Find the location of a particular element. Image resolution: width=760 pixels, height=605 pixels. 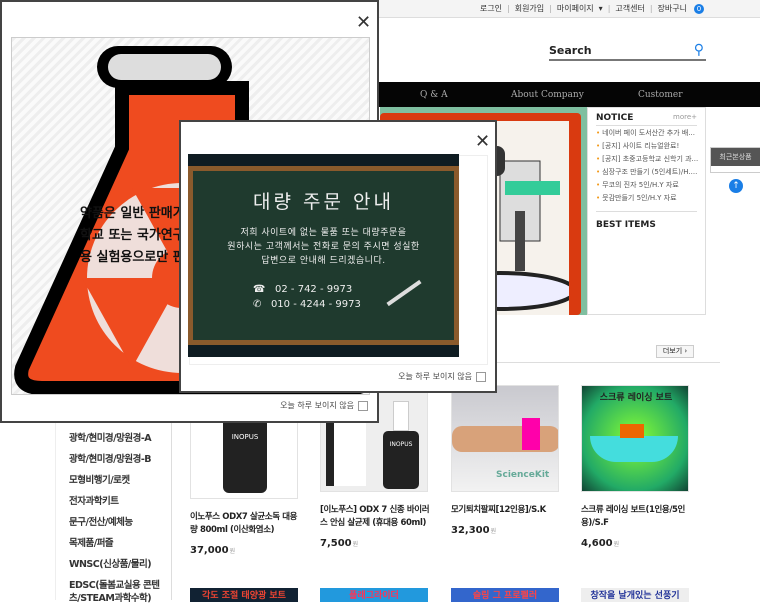

notice-item: [공지] 사이트 리뉴얼완료! is located at coordinates (647, 146).